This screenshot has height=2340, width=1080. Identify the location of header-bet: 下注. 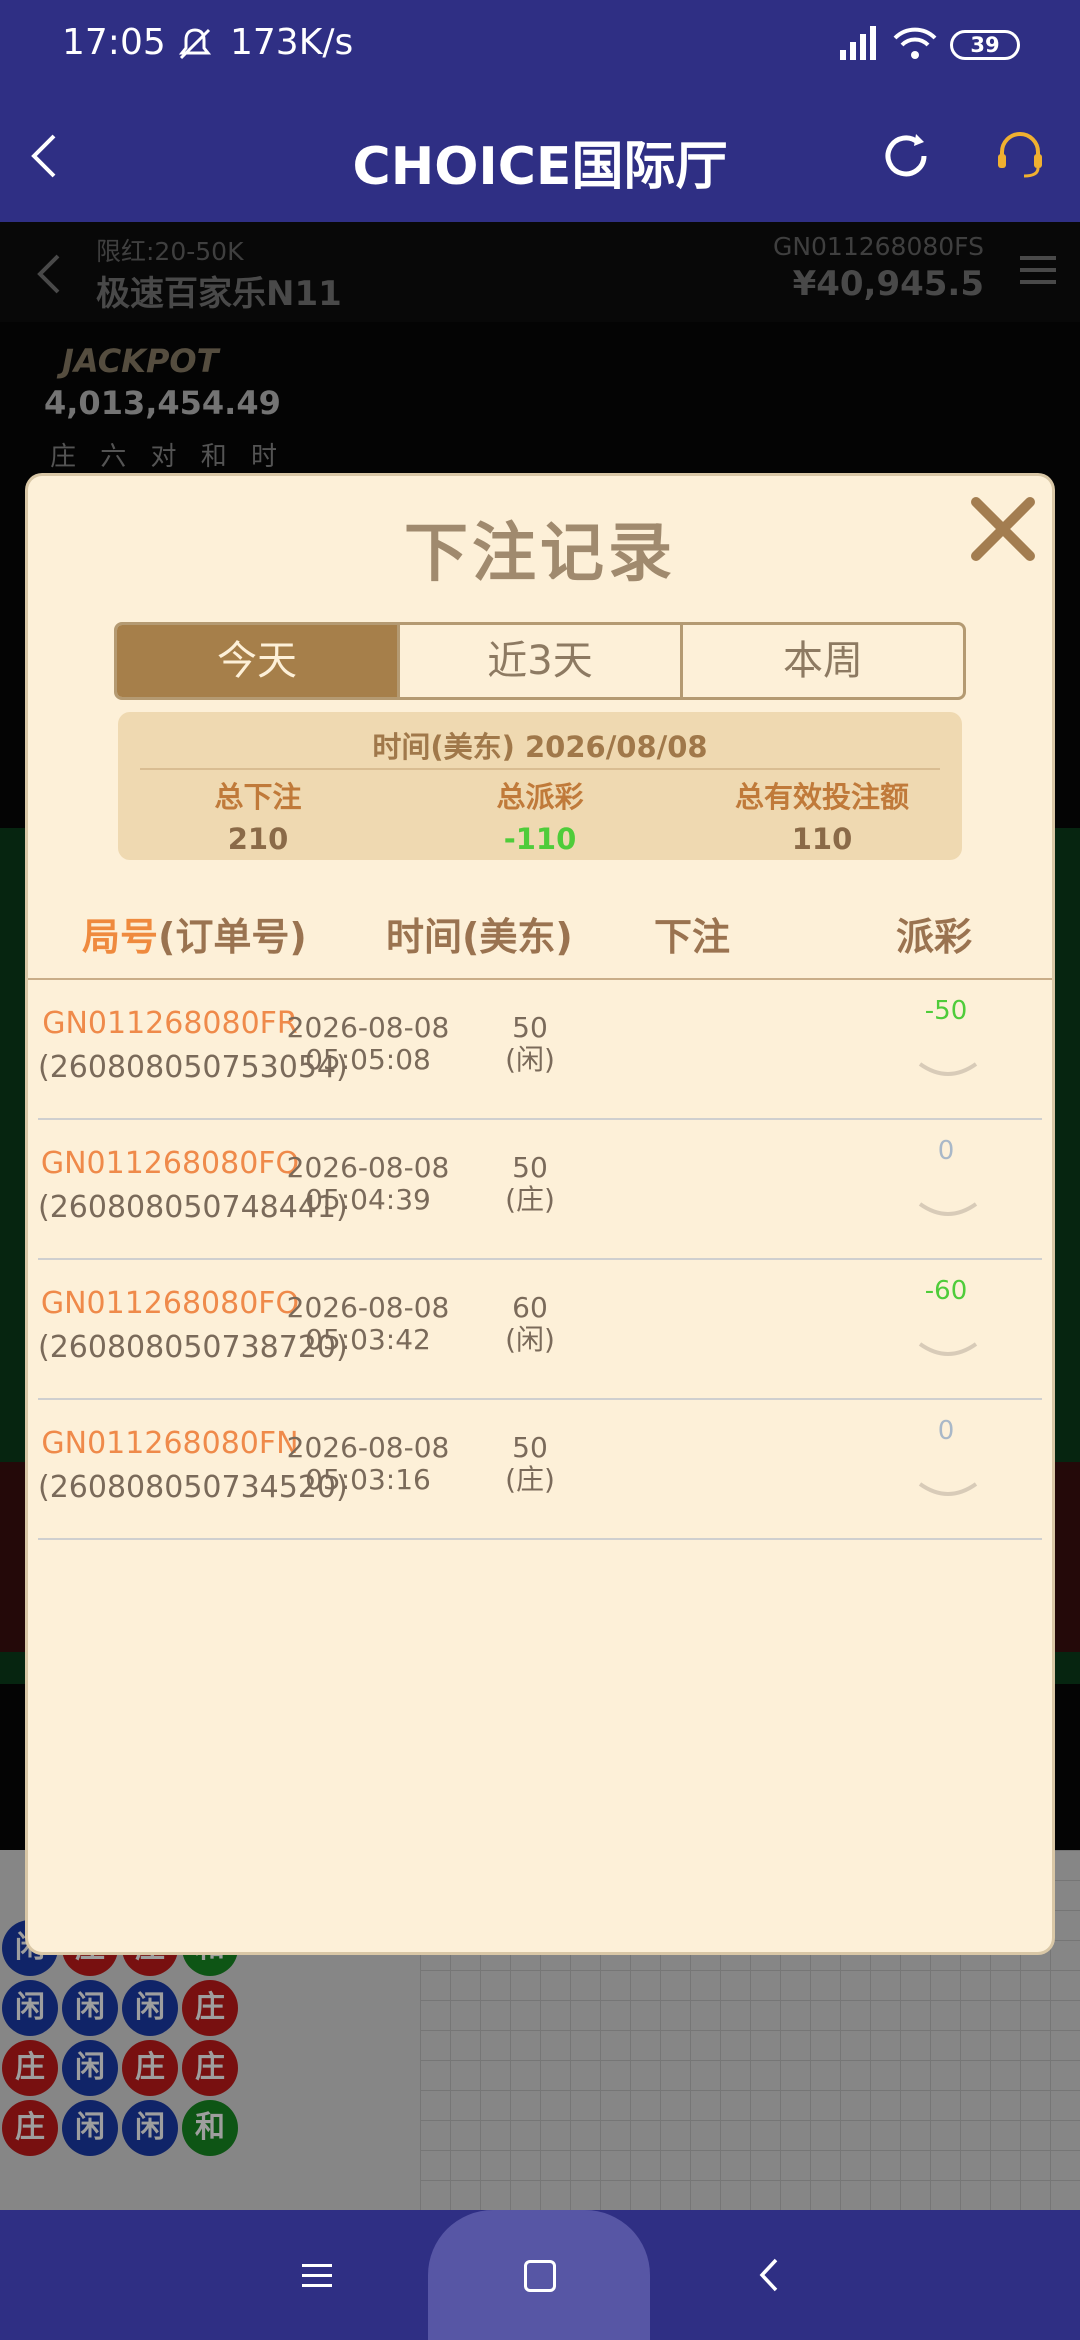
(692, 937).